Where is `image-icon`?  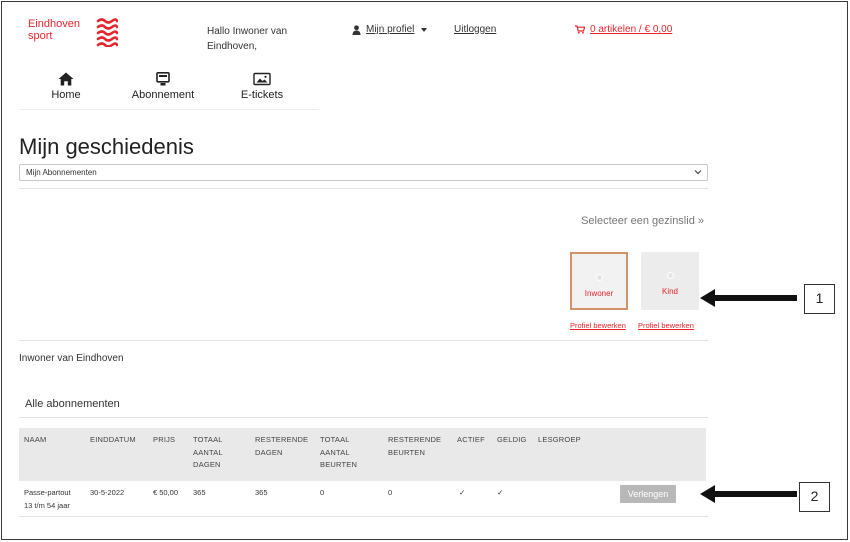 image-icon is located at coordinates (262, 79).